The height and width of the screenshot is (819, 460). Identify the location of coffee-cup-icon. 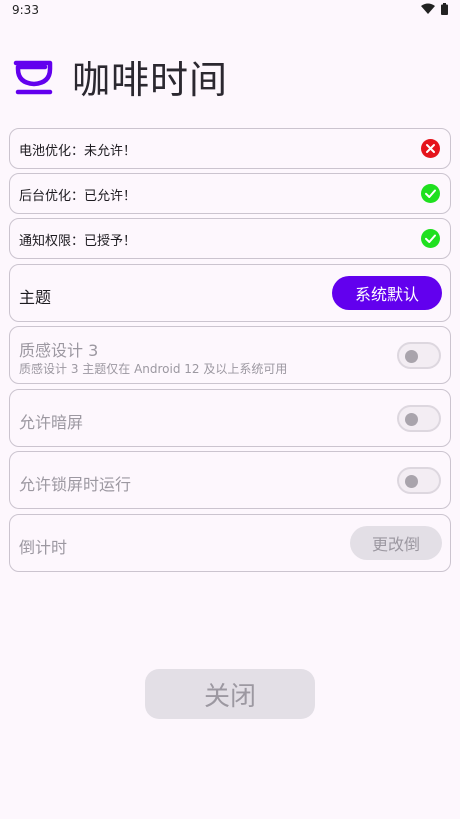
(33, 77).